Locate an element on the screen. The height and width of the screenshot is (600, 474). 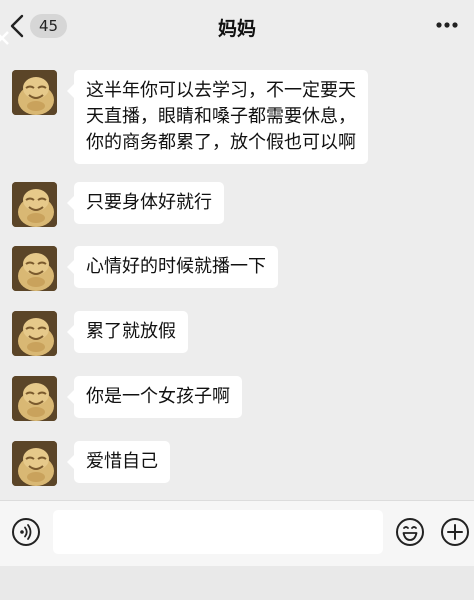
message-bubble: 只要身体好就行 is located at coordinates (145, 203).